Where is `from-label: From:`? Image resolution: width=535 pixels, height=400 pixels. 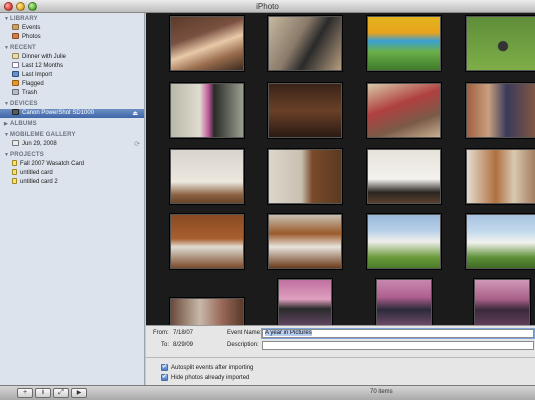
from-label: From: is located at coordinates (161, 333).